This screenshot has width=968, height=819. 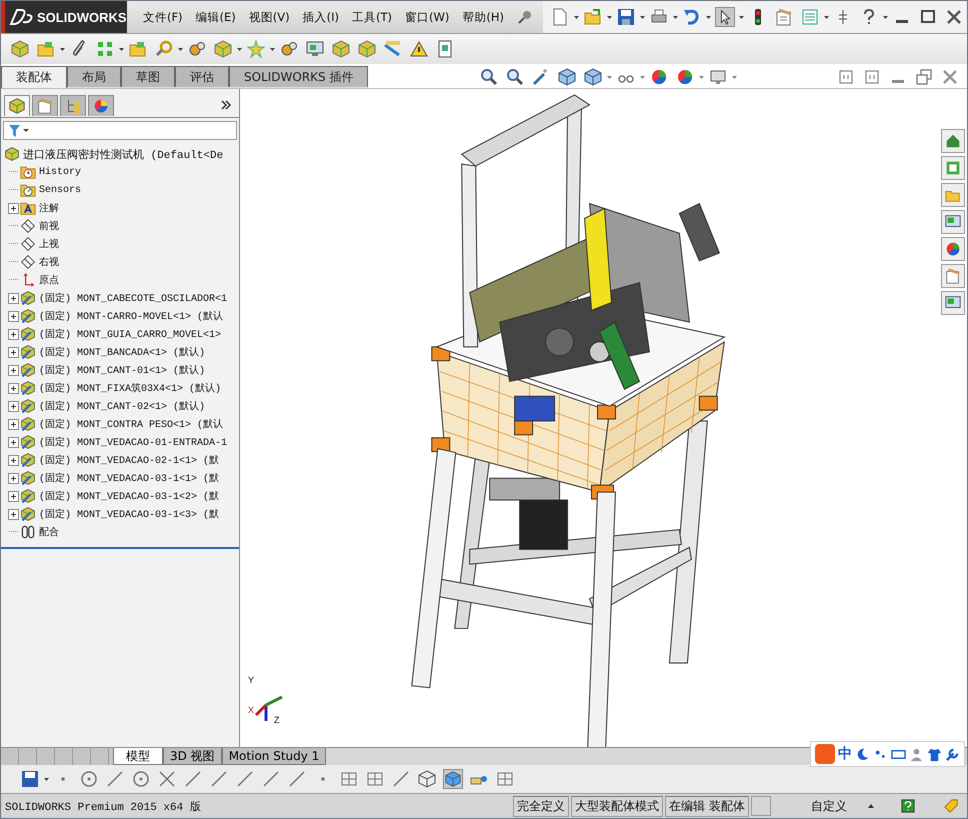 I want to click on circle-icon, so click(x=89, y=779).